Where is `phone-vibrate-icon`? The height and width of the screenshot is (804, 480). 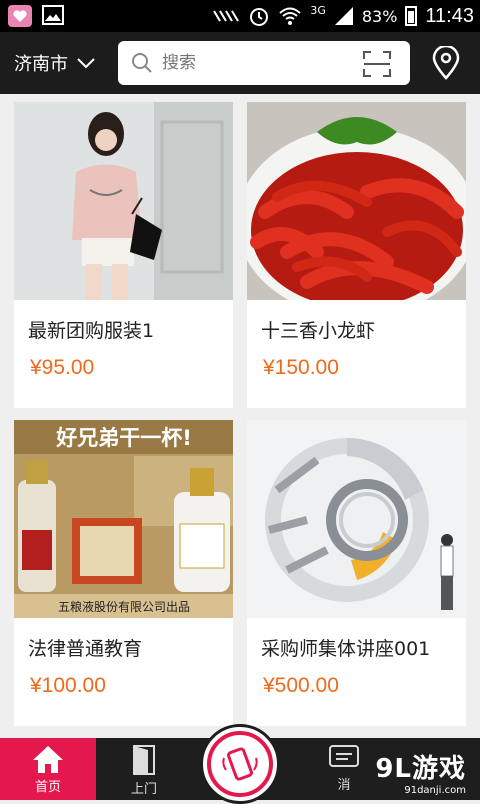 phone-vibrate-icon is located at coordinates (240, 764).